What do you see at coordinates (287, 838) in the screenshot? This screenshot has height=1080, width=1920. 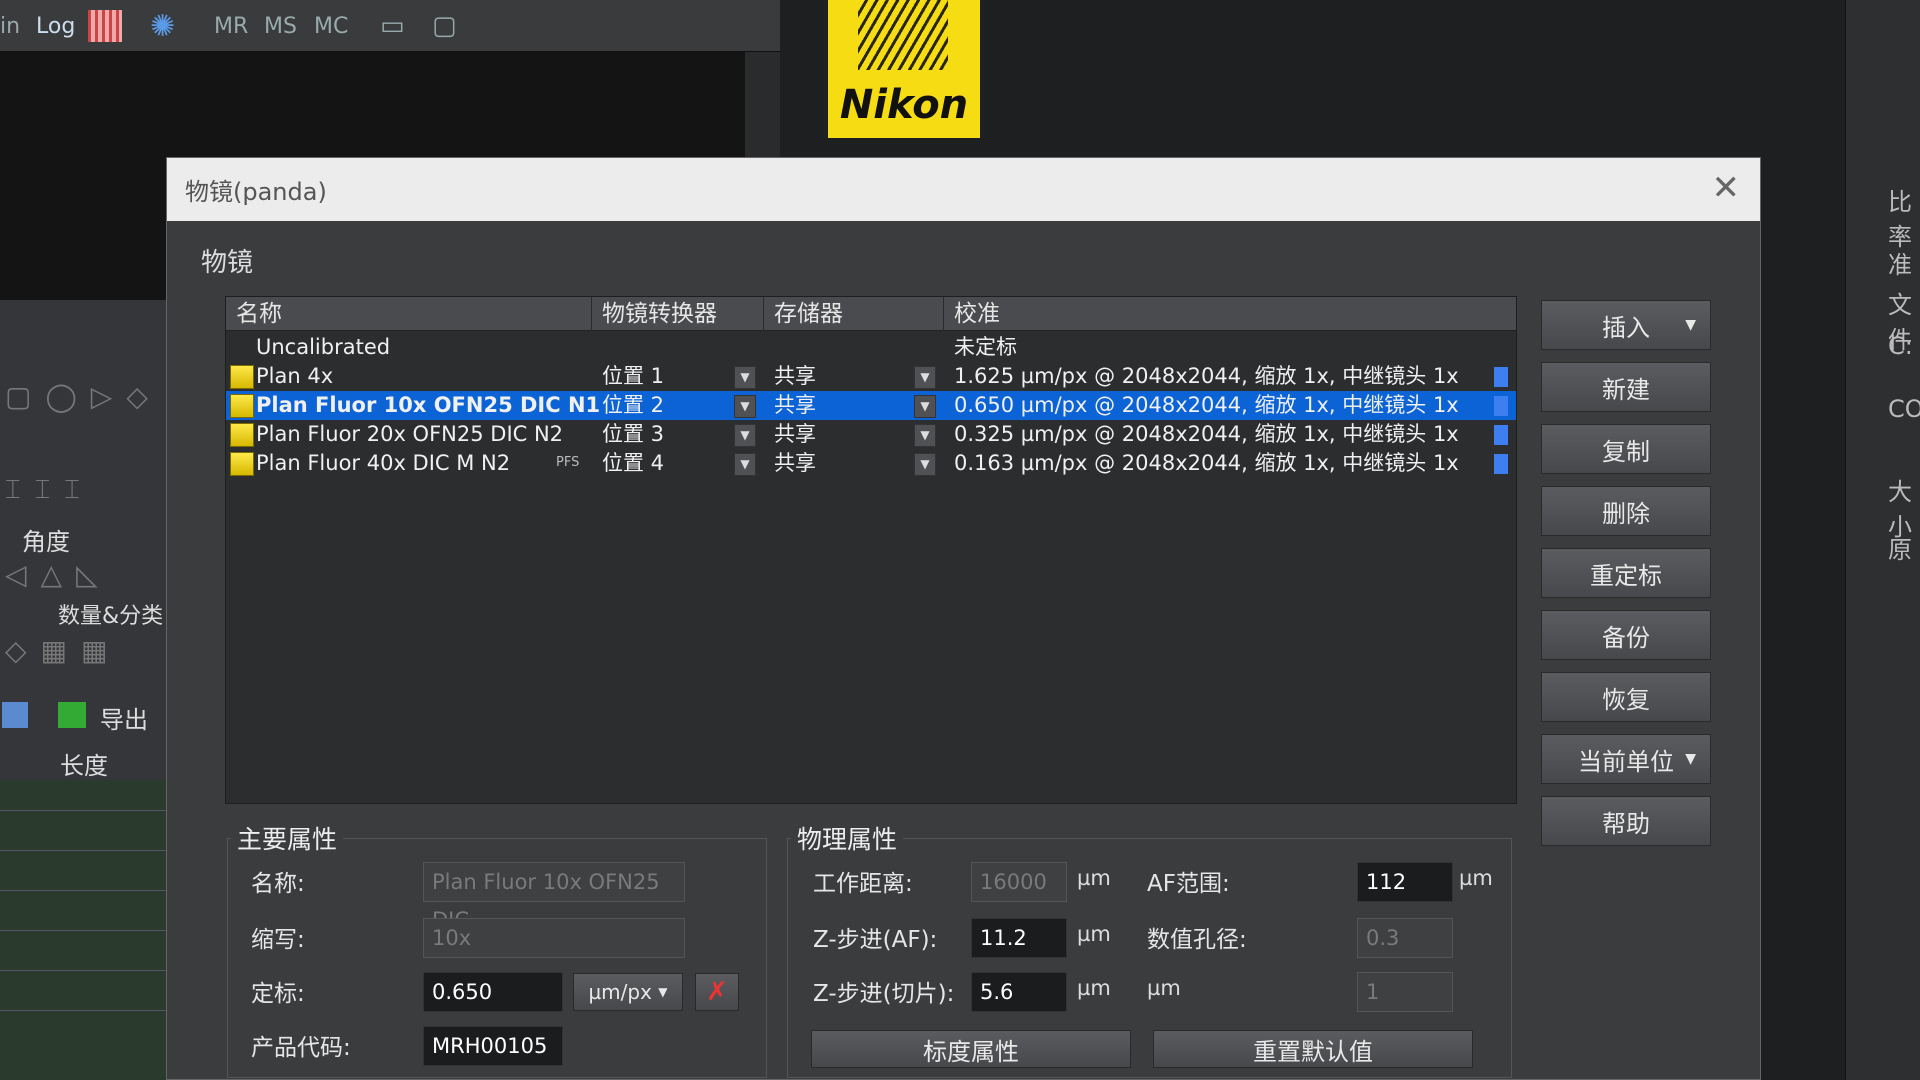 I see `main-properties-title: 主要属性` at bounding box center [287, 838].